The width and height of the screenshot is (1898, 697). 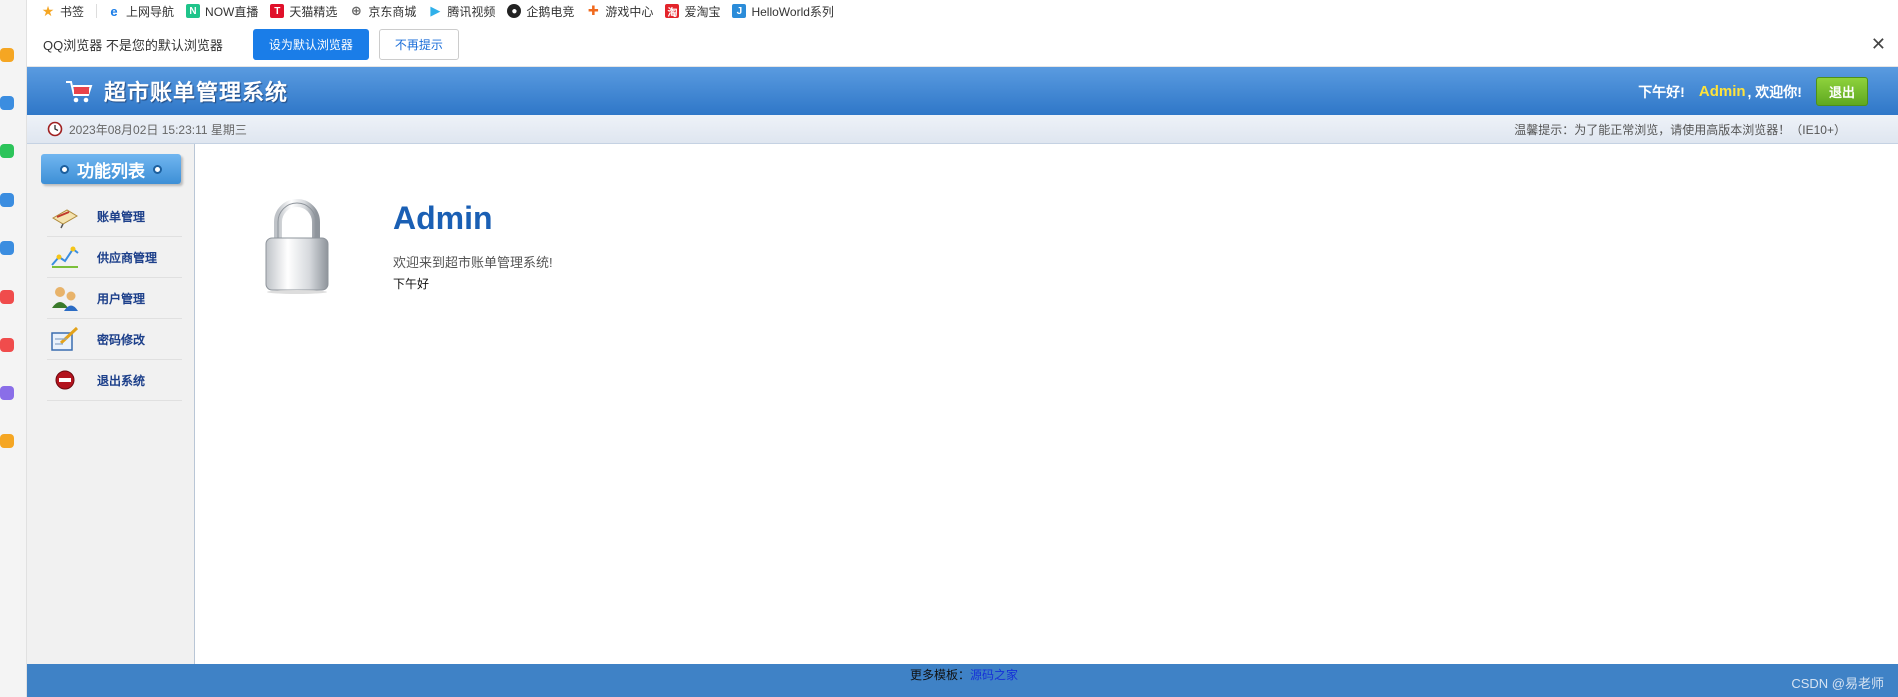 I want to click on set-default-button: 设为默认浏览器, so click(x=310, y=44).